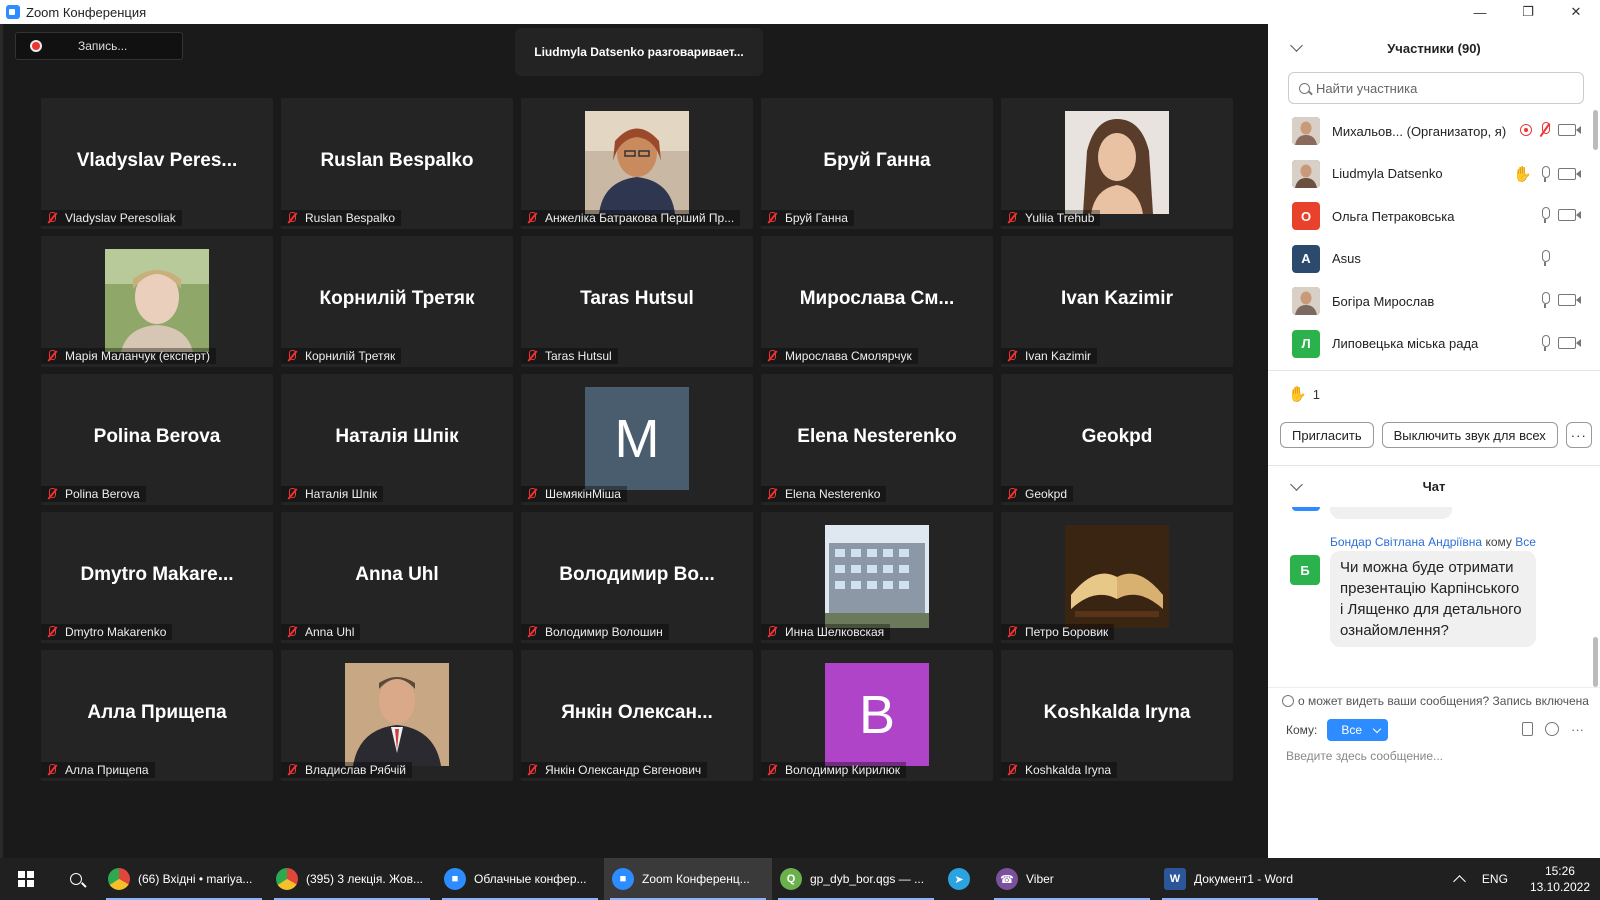 Image resolution: width=1600 pixels, height=900 pixels. What do you see at coordinates (637, 301) in the screenshot?
I see `video-tile: Taras Hutsul Taras Hutsul` at bounding box center [637, 301].